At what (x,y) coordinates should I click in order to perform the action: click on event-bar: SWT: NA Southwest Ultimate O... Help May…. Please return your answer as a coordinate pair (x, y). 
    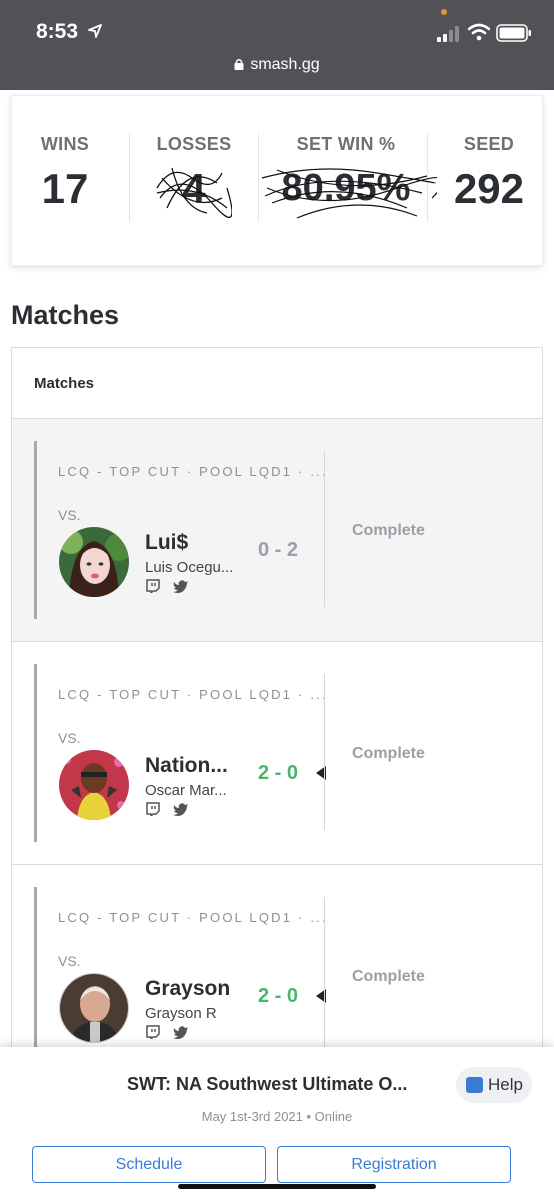
    Looking at the image, I should click on (277, 1123).